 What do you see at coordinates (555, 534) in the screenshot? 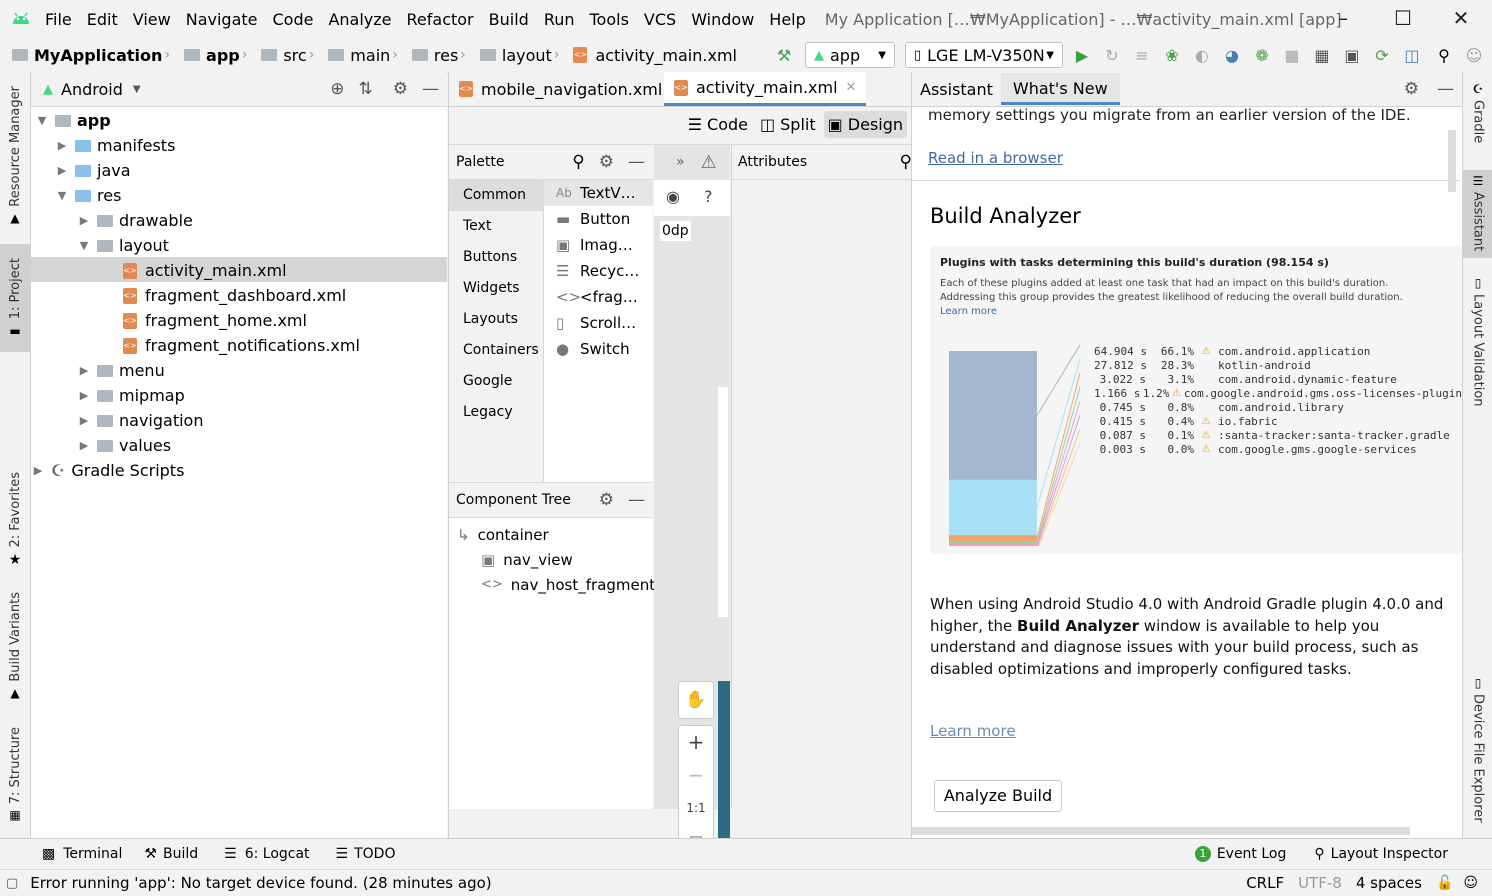
I see `component-container: ↳ container` at bounding box center [555, 534].